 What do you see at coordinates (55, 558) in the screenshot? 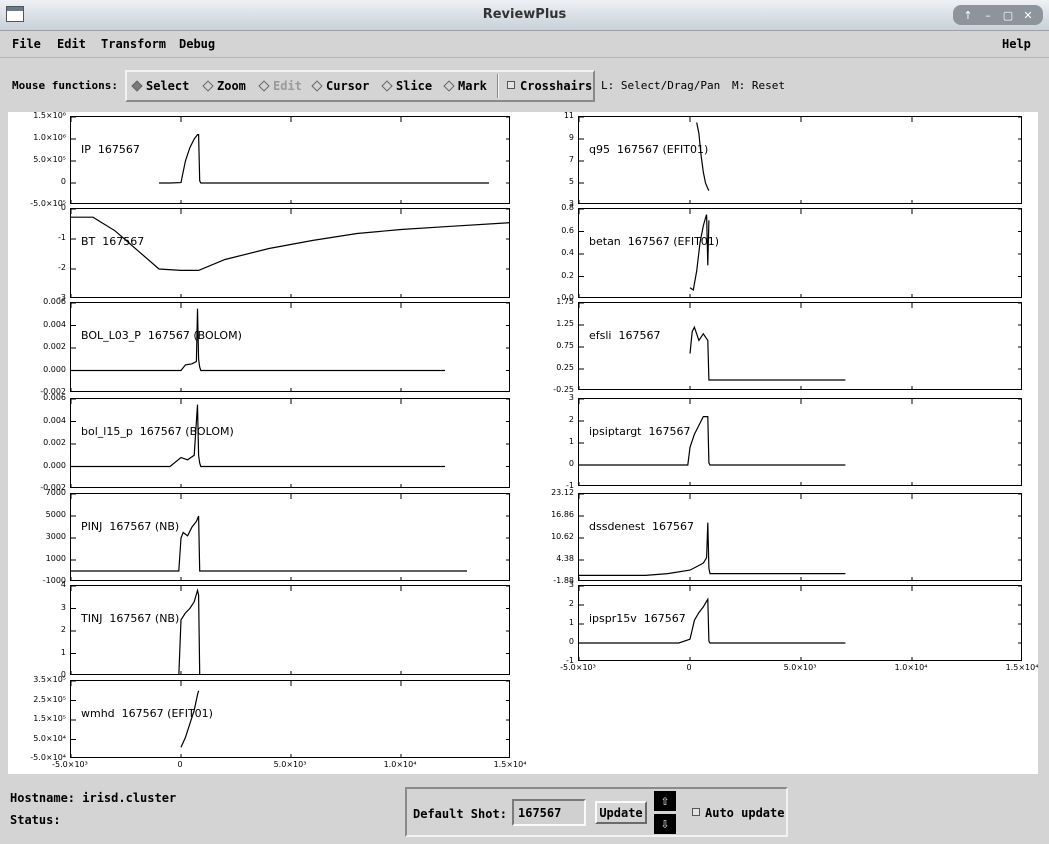
I see `y-tick-label: 1000` at bounding box center [55, 558].